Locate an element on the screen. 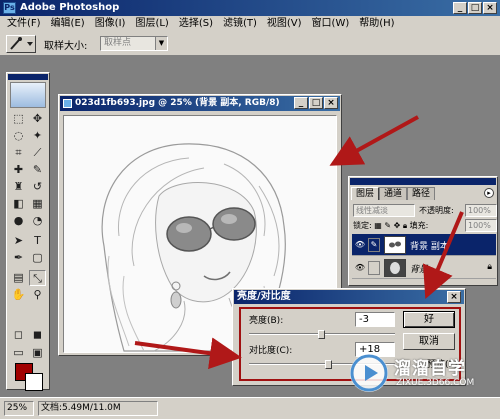  lock-brush-icon: ✎ is located at coordinates (387, 225).